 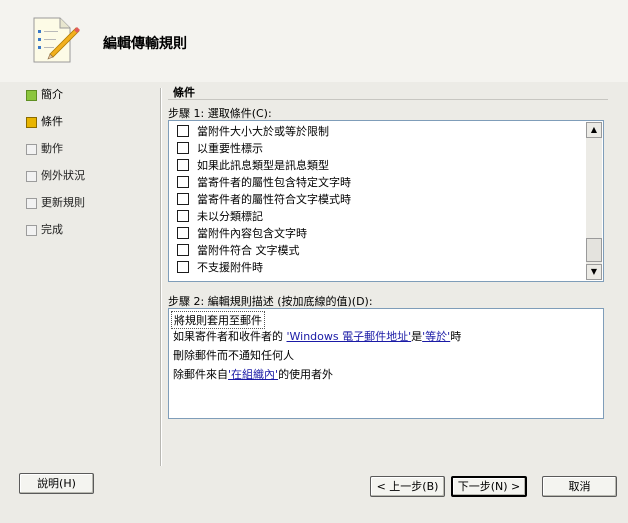 I want to click on step-current-icon, so click(x=31, y=122).